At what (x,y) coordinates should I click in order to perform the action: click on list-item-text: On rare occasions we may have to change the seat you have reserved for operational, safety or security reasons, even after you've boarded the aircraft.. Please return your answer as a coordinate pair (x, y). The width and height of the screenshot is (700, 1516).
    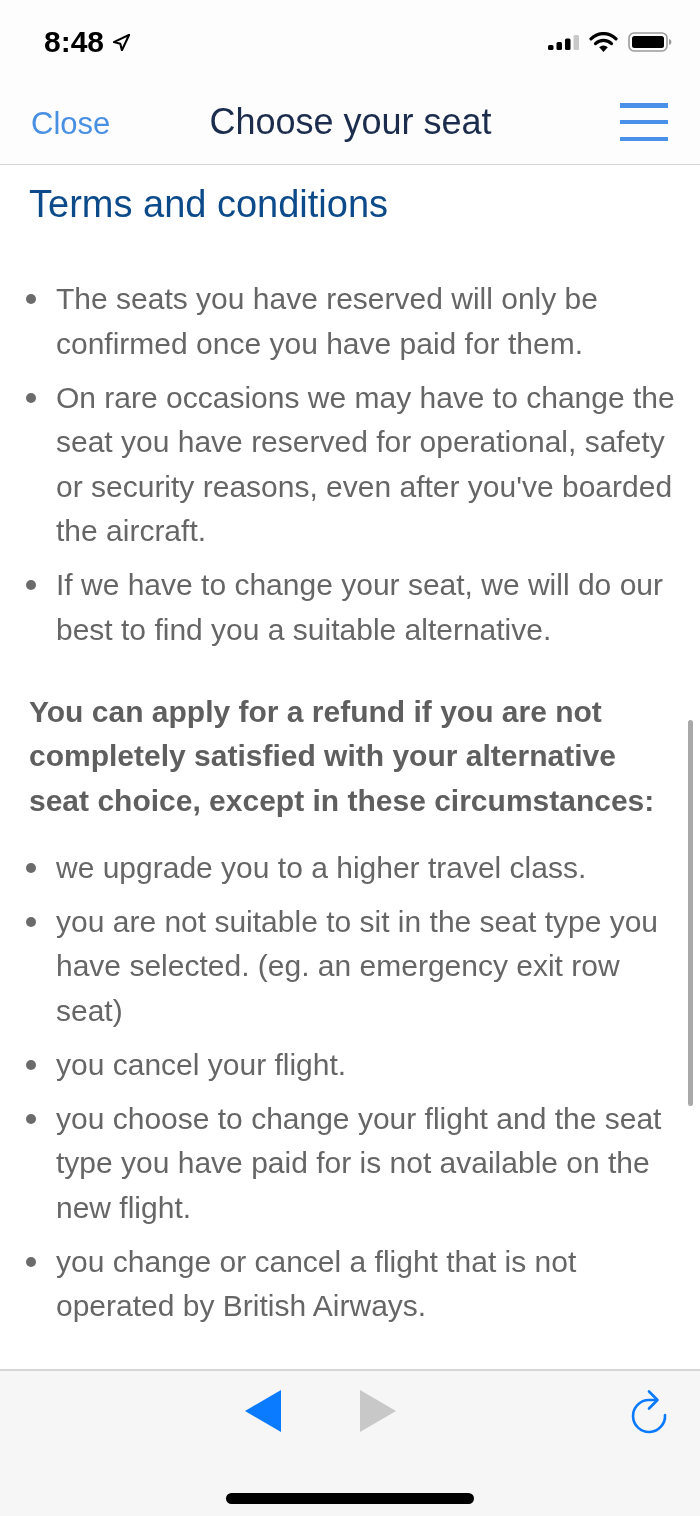
    Looking at the image, I should click on (366, 464).